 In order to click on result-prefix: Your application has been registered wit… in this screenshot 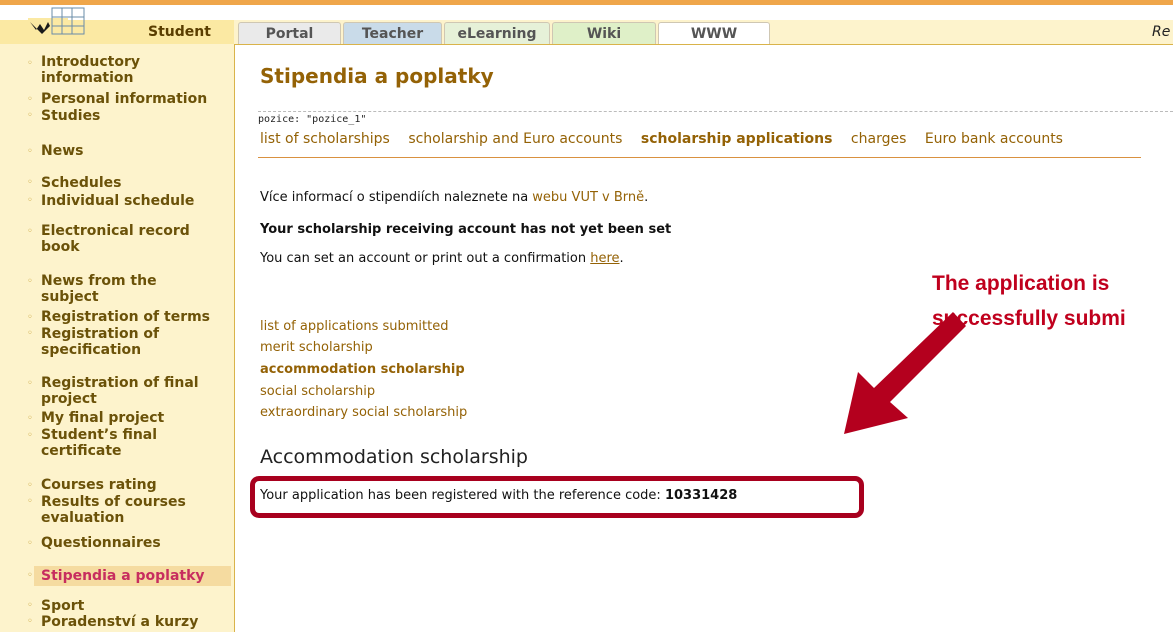, I will do `click(462, 495)`.